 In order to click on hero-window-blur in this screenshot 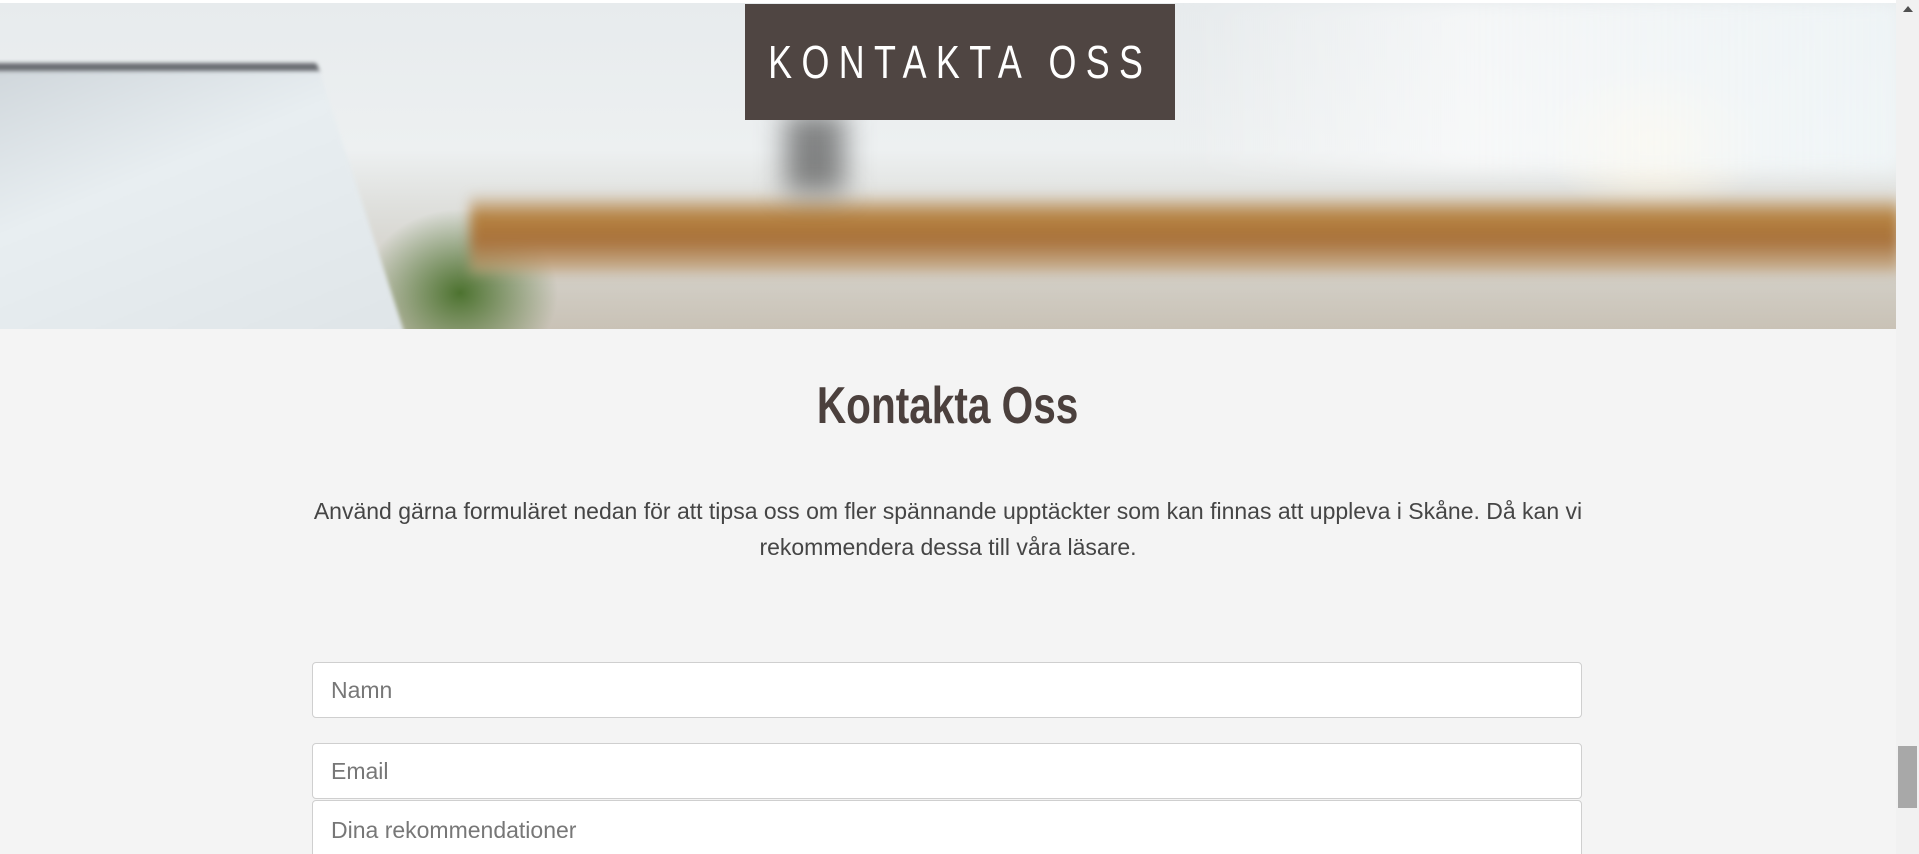, I will do `click(1538, 88)`.